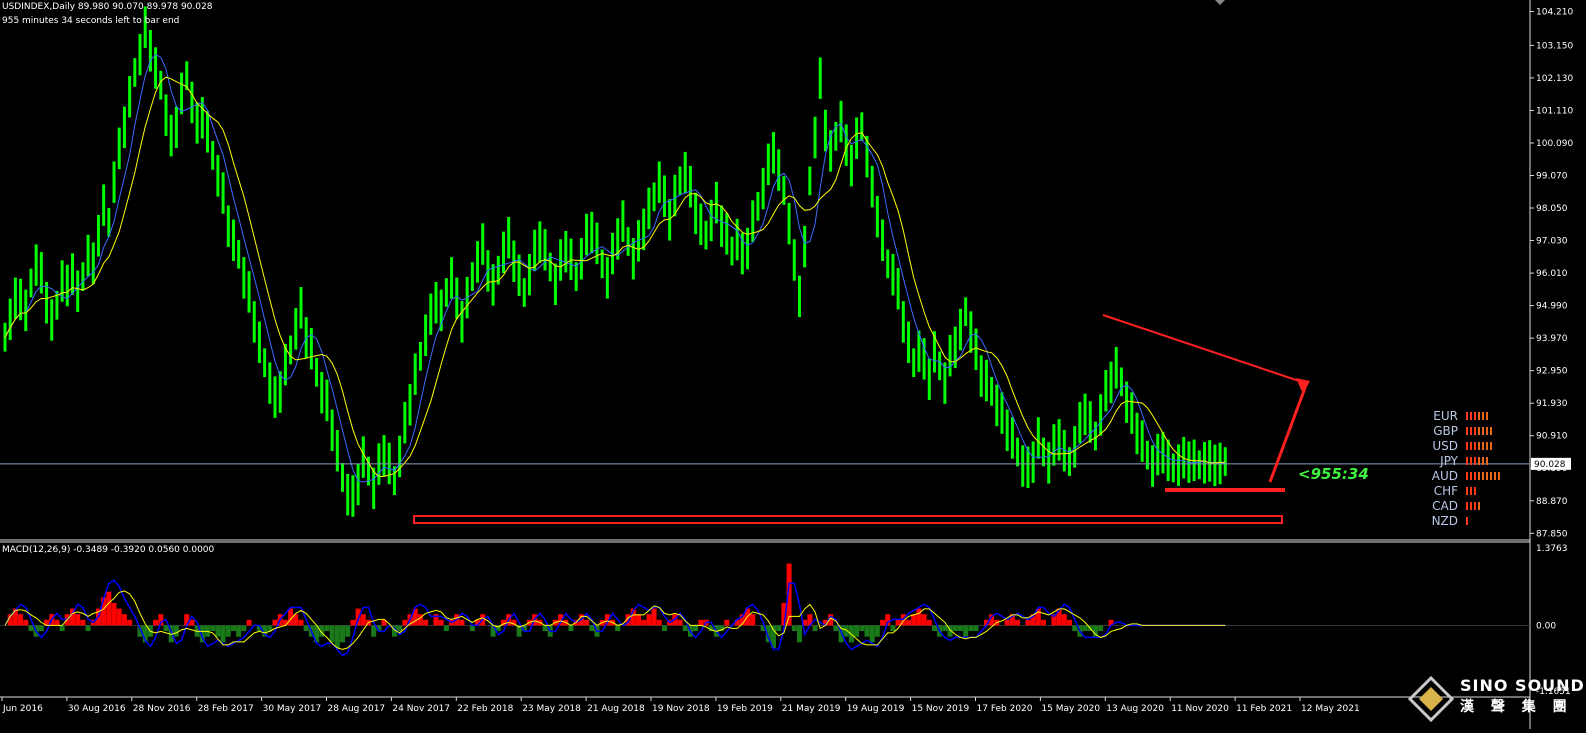 This screenshot has width=1586, height=733. What do you see at coordinates (97, 709) in the screenshot?
I see `date-tick-label: 30 Aug 2016` at bounding box center [97, 709].